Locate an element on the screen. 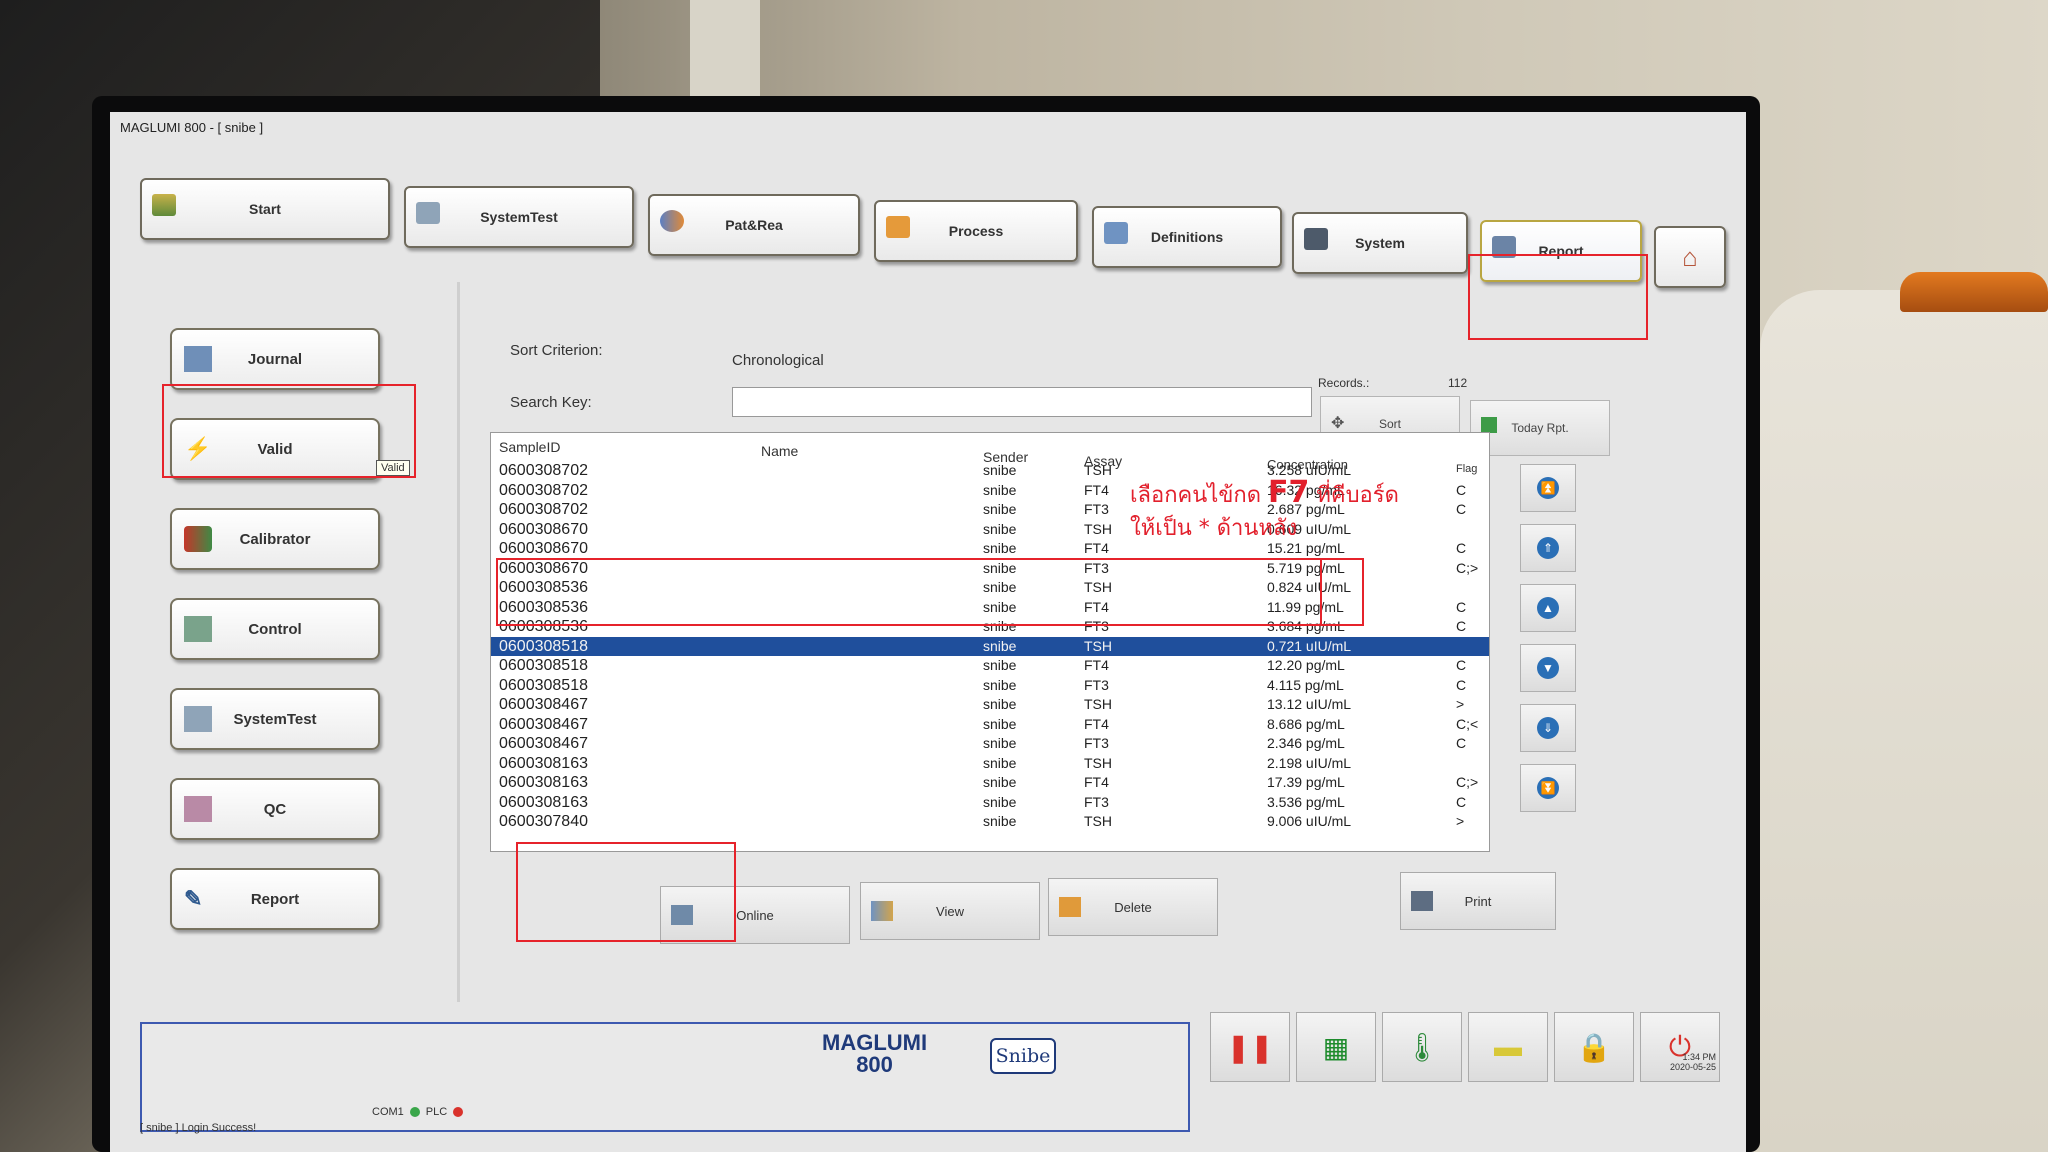  first-page-button: ⏫ is located at coordinates (1548, 488).